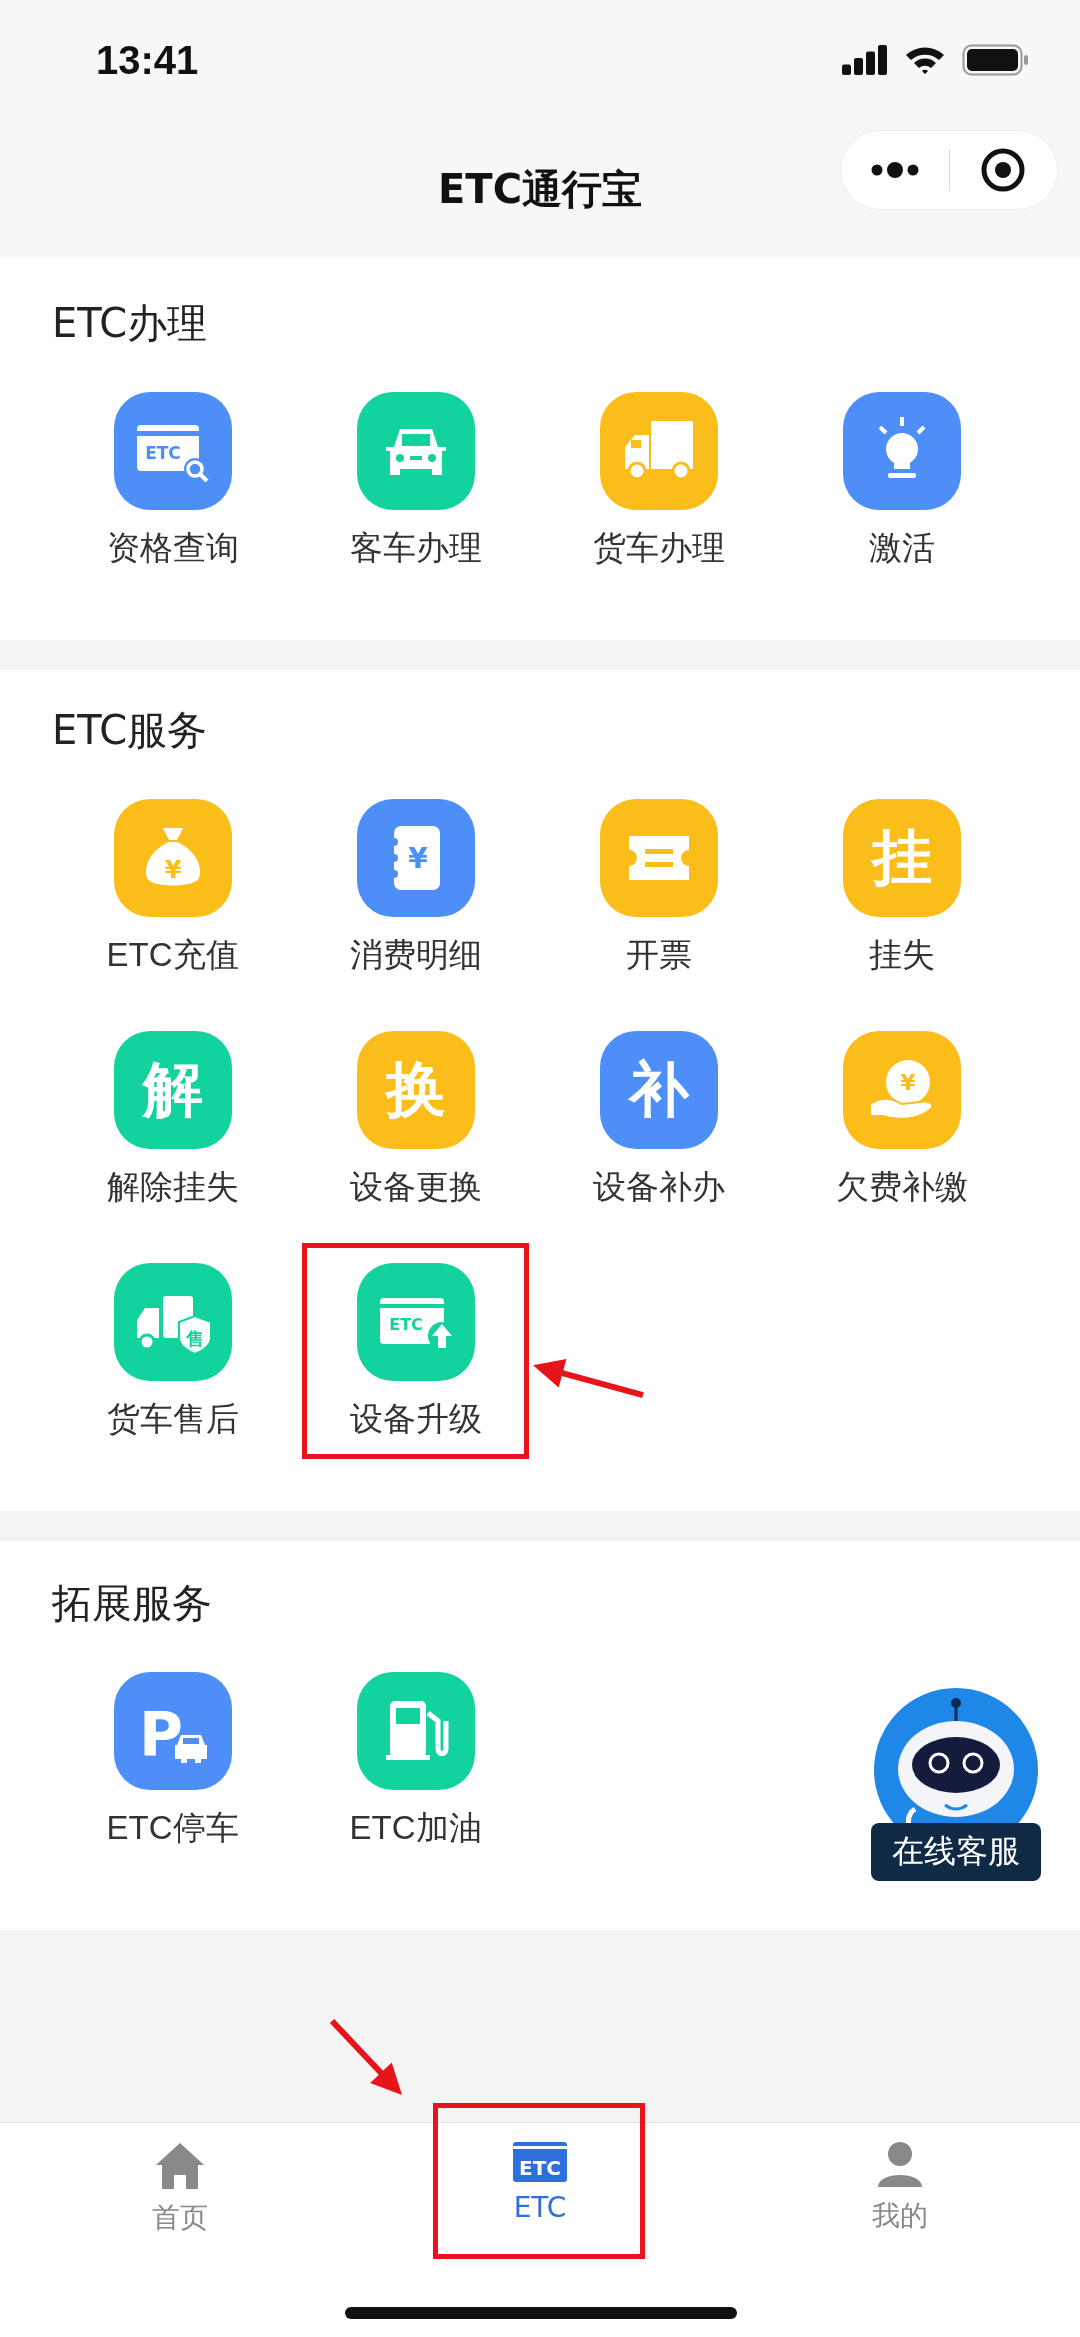 The width and height of the screenshot is (1080, 2337). I want to click on service-item: ¥ 欠费补缴, so click(901, 1120).